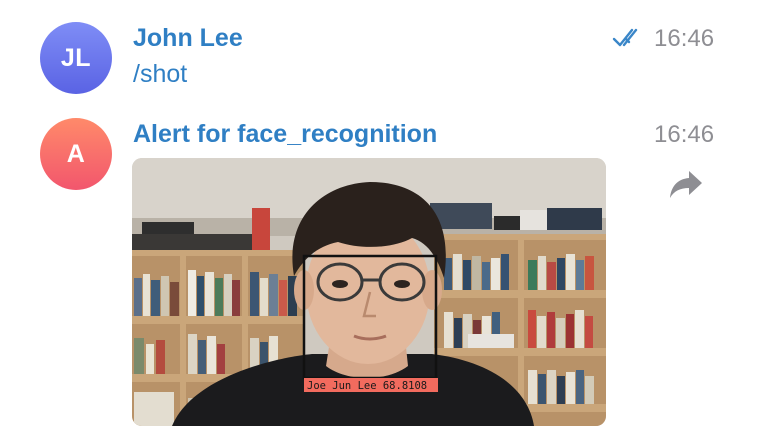  I want to click on double-check-icon, so click(625, 37).